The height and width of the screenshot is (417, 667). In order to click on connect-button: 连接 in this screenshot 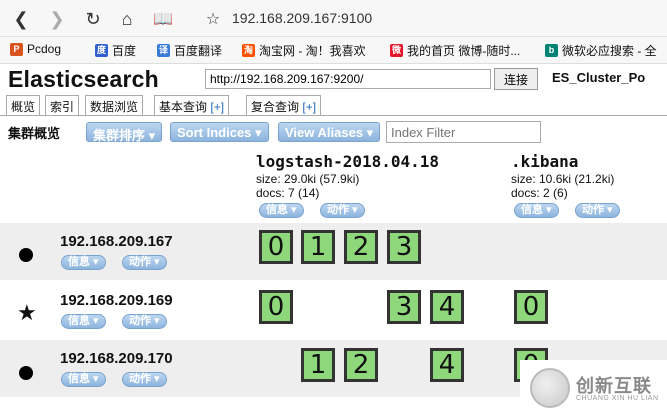, I will do `click(516, 79)`.